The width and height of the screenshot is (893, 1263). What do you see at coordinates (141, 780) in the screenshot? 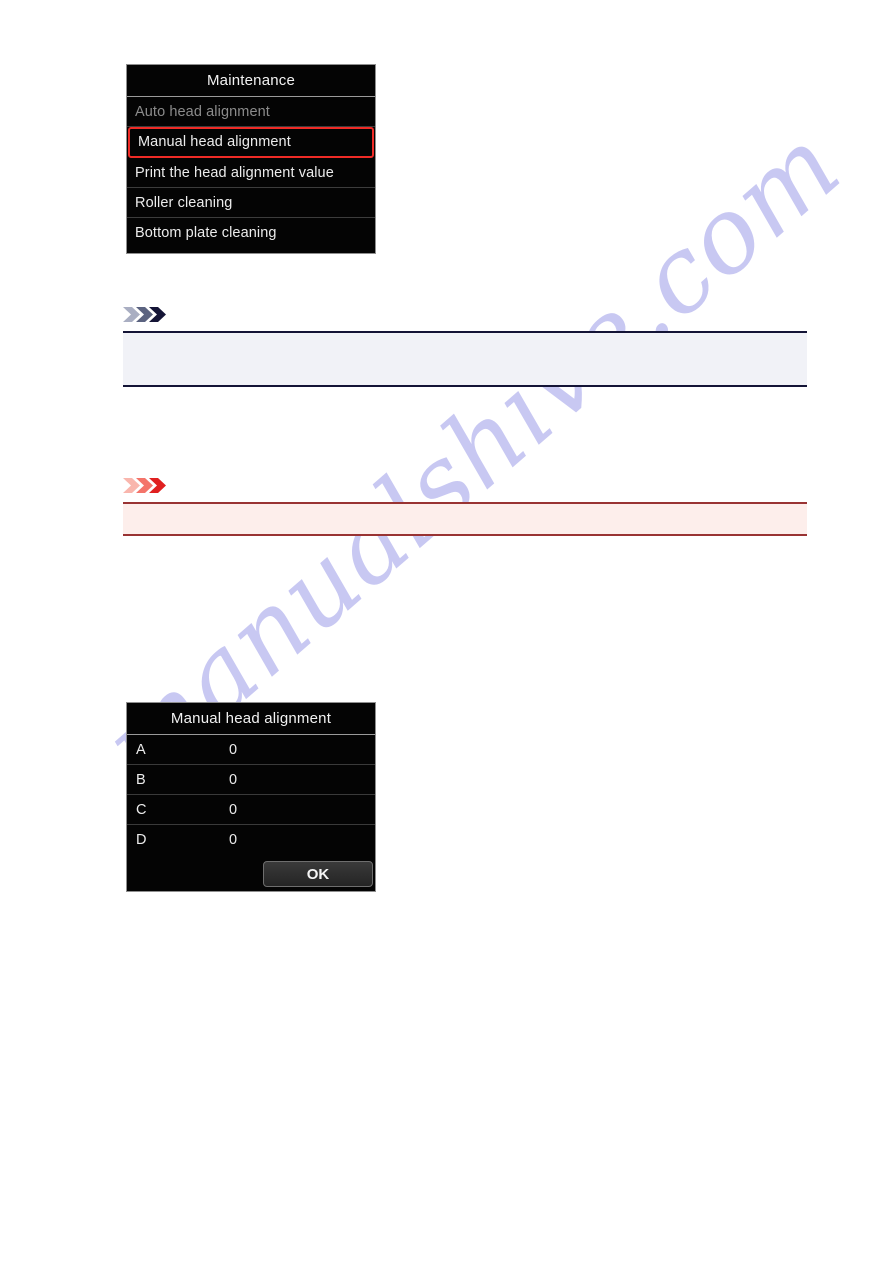
I see `alignment-row-label: B` at bounding box center [141, 780].